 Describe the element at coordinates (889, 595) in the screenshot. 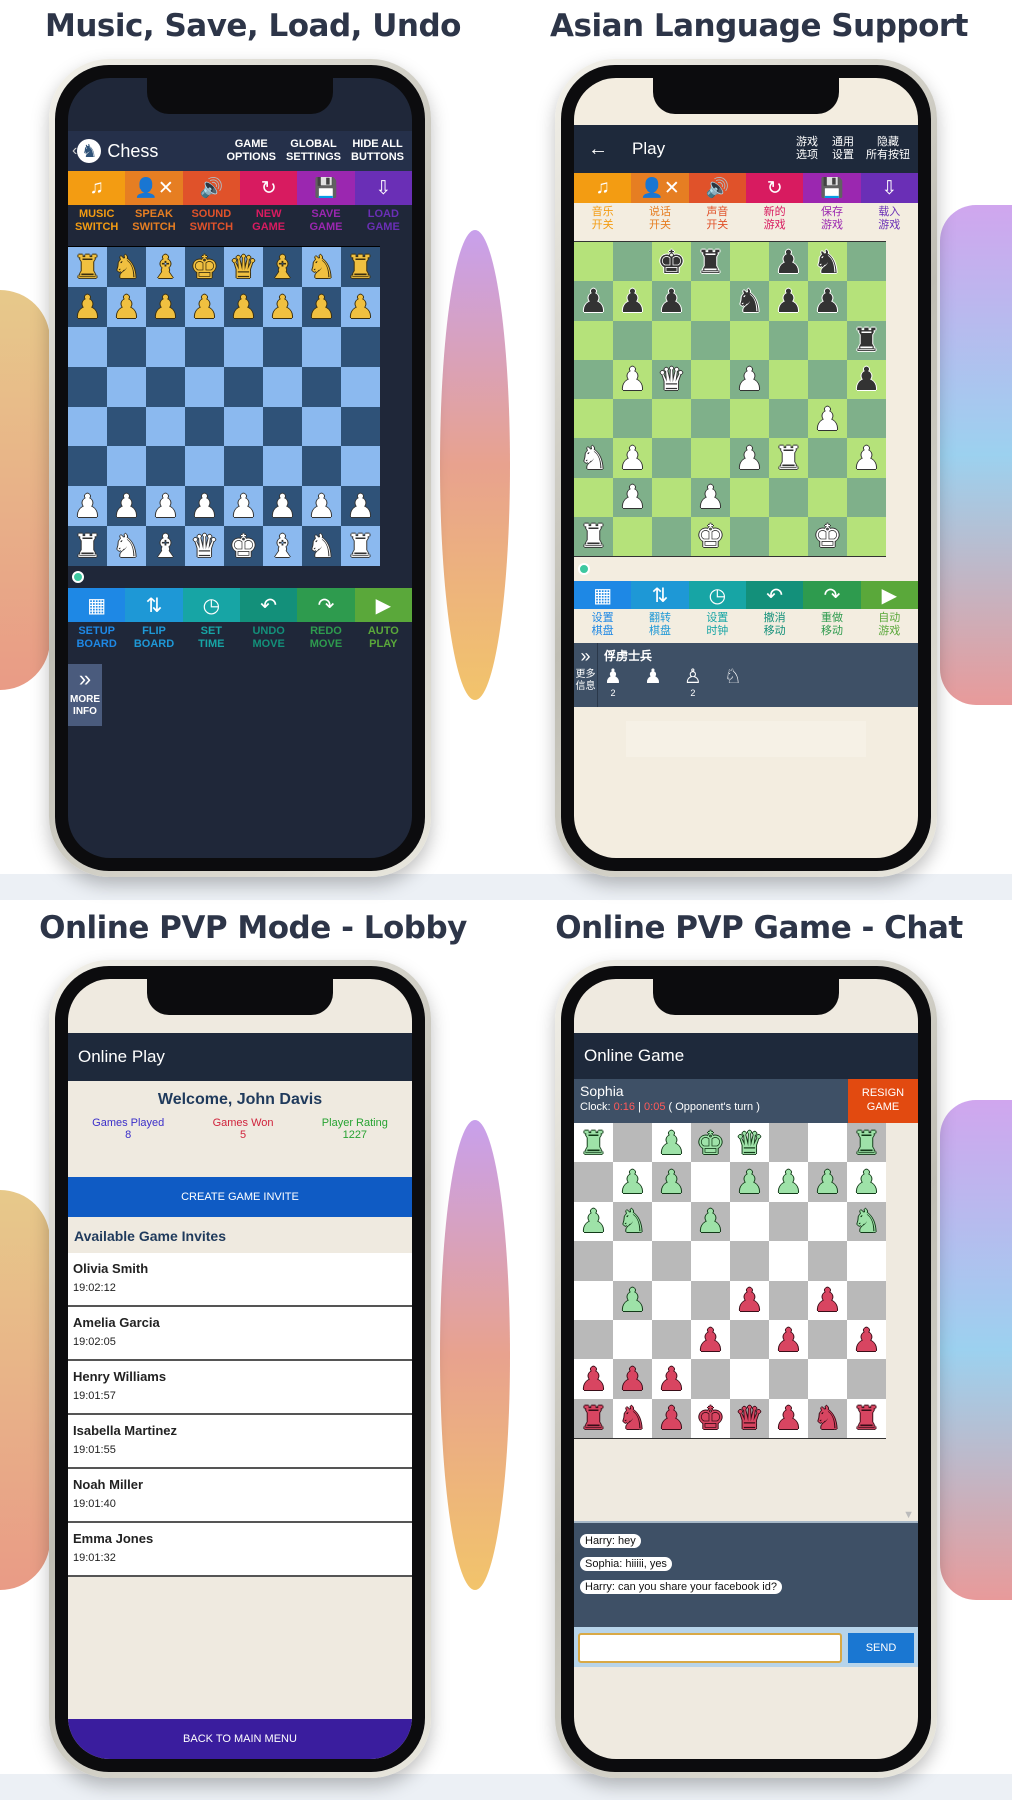

I see `play-button: ▶` at that location.